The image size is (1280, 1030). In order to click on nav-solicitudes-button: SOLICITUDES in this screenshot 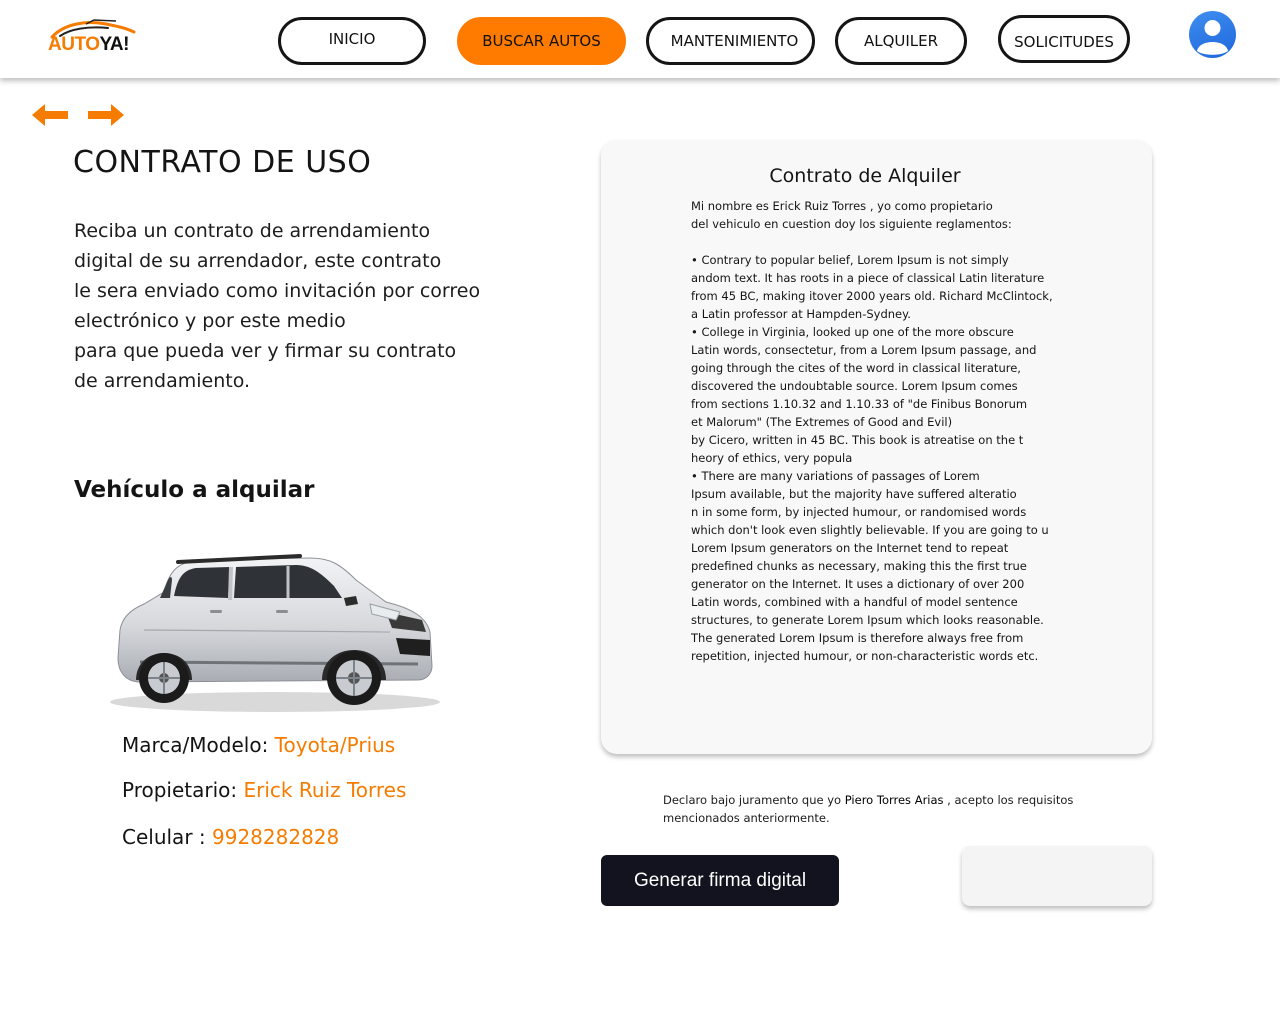, I will do `click(1064, 39)`.